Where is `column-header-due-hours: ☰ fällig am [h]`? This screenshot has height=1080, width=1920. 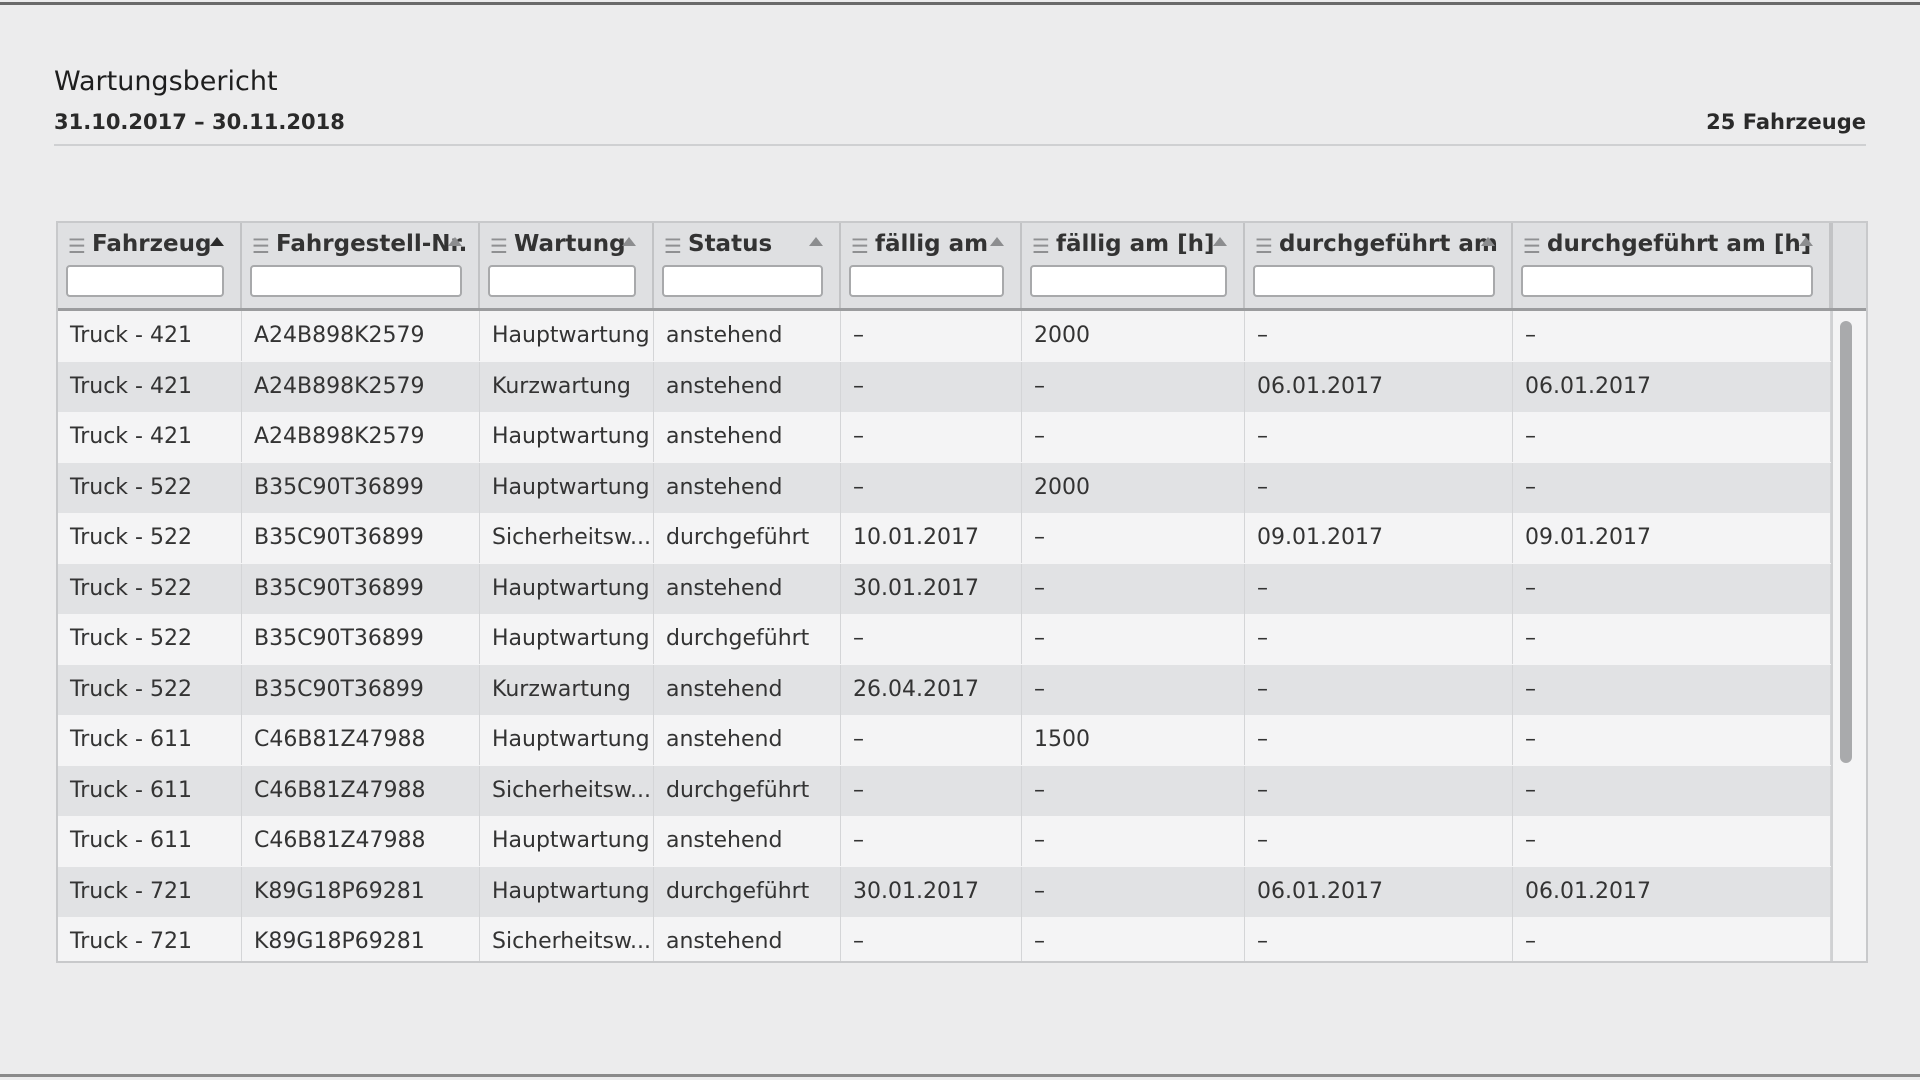
column-header-due-hours: ☰ fällig am [h] is located at coordinates (1133, 265).